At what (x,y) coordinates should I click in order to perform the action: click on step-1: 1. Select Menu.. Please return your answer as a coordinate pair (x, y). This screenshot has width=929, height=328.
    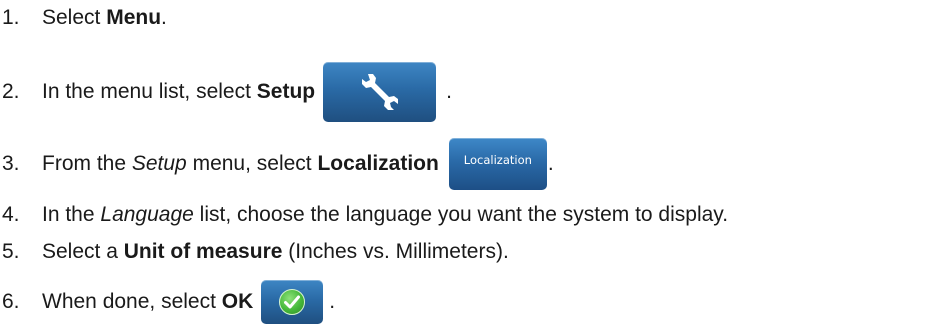
    Looking at the image, I should click on (83, 18).